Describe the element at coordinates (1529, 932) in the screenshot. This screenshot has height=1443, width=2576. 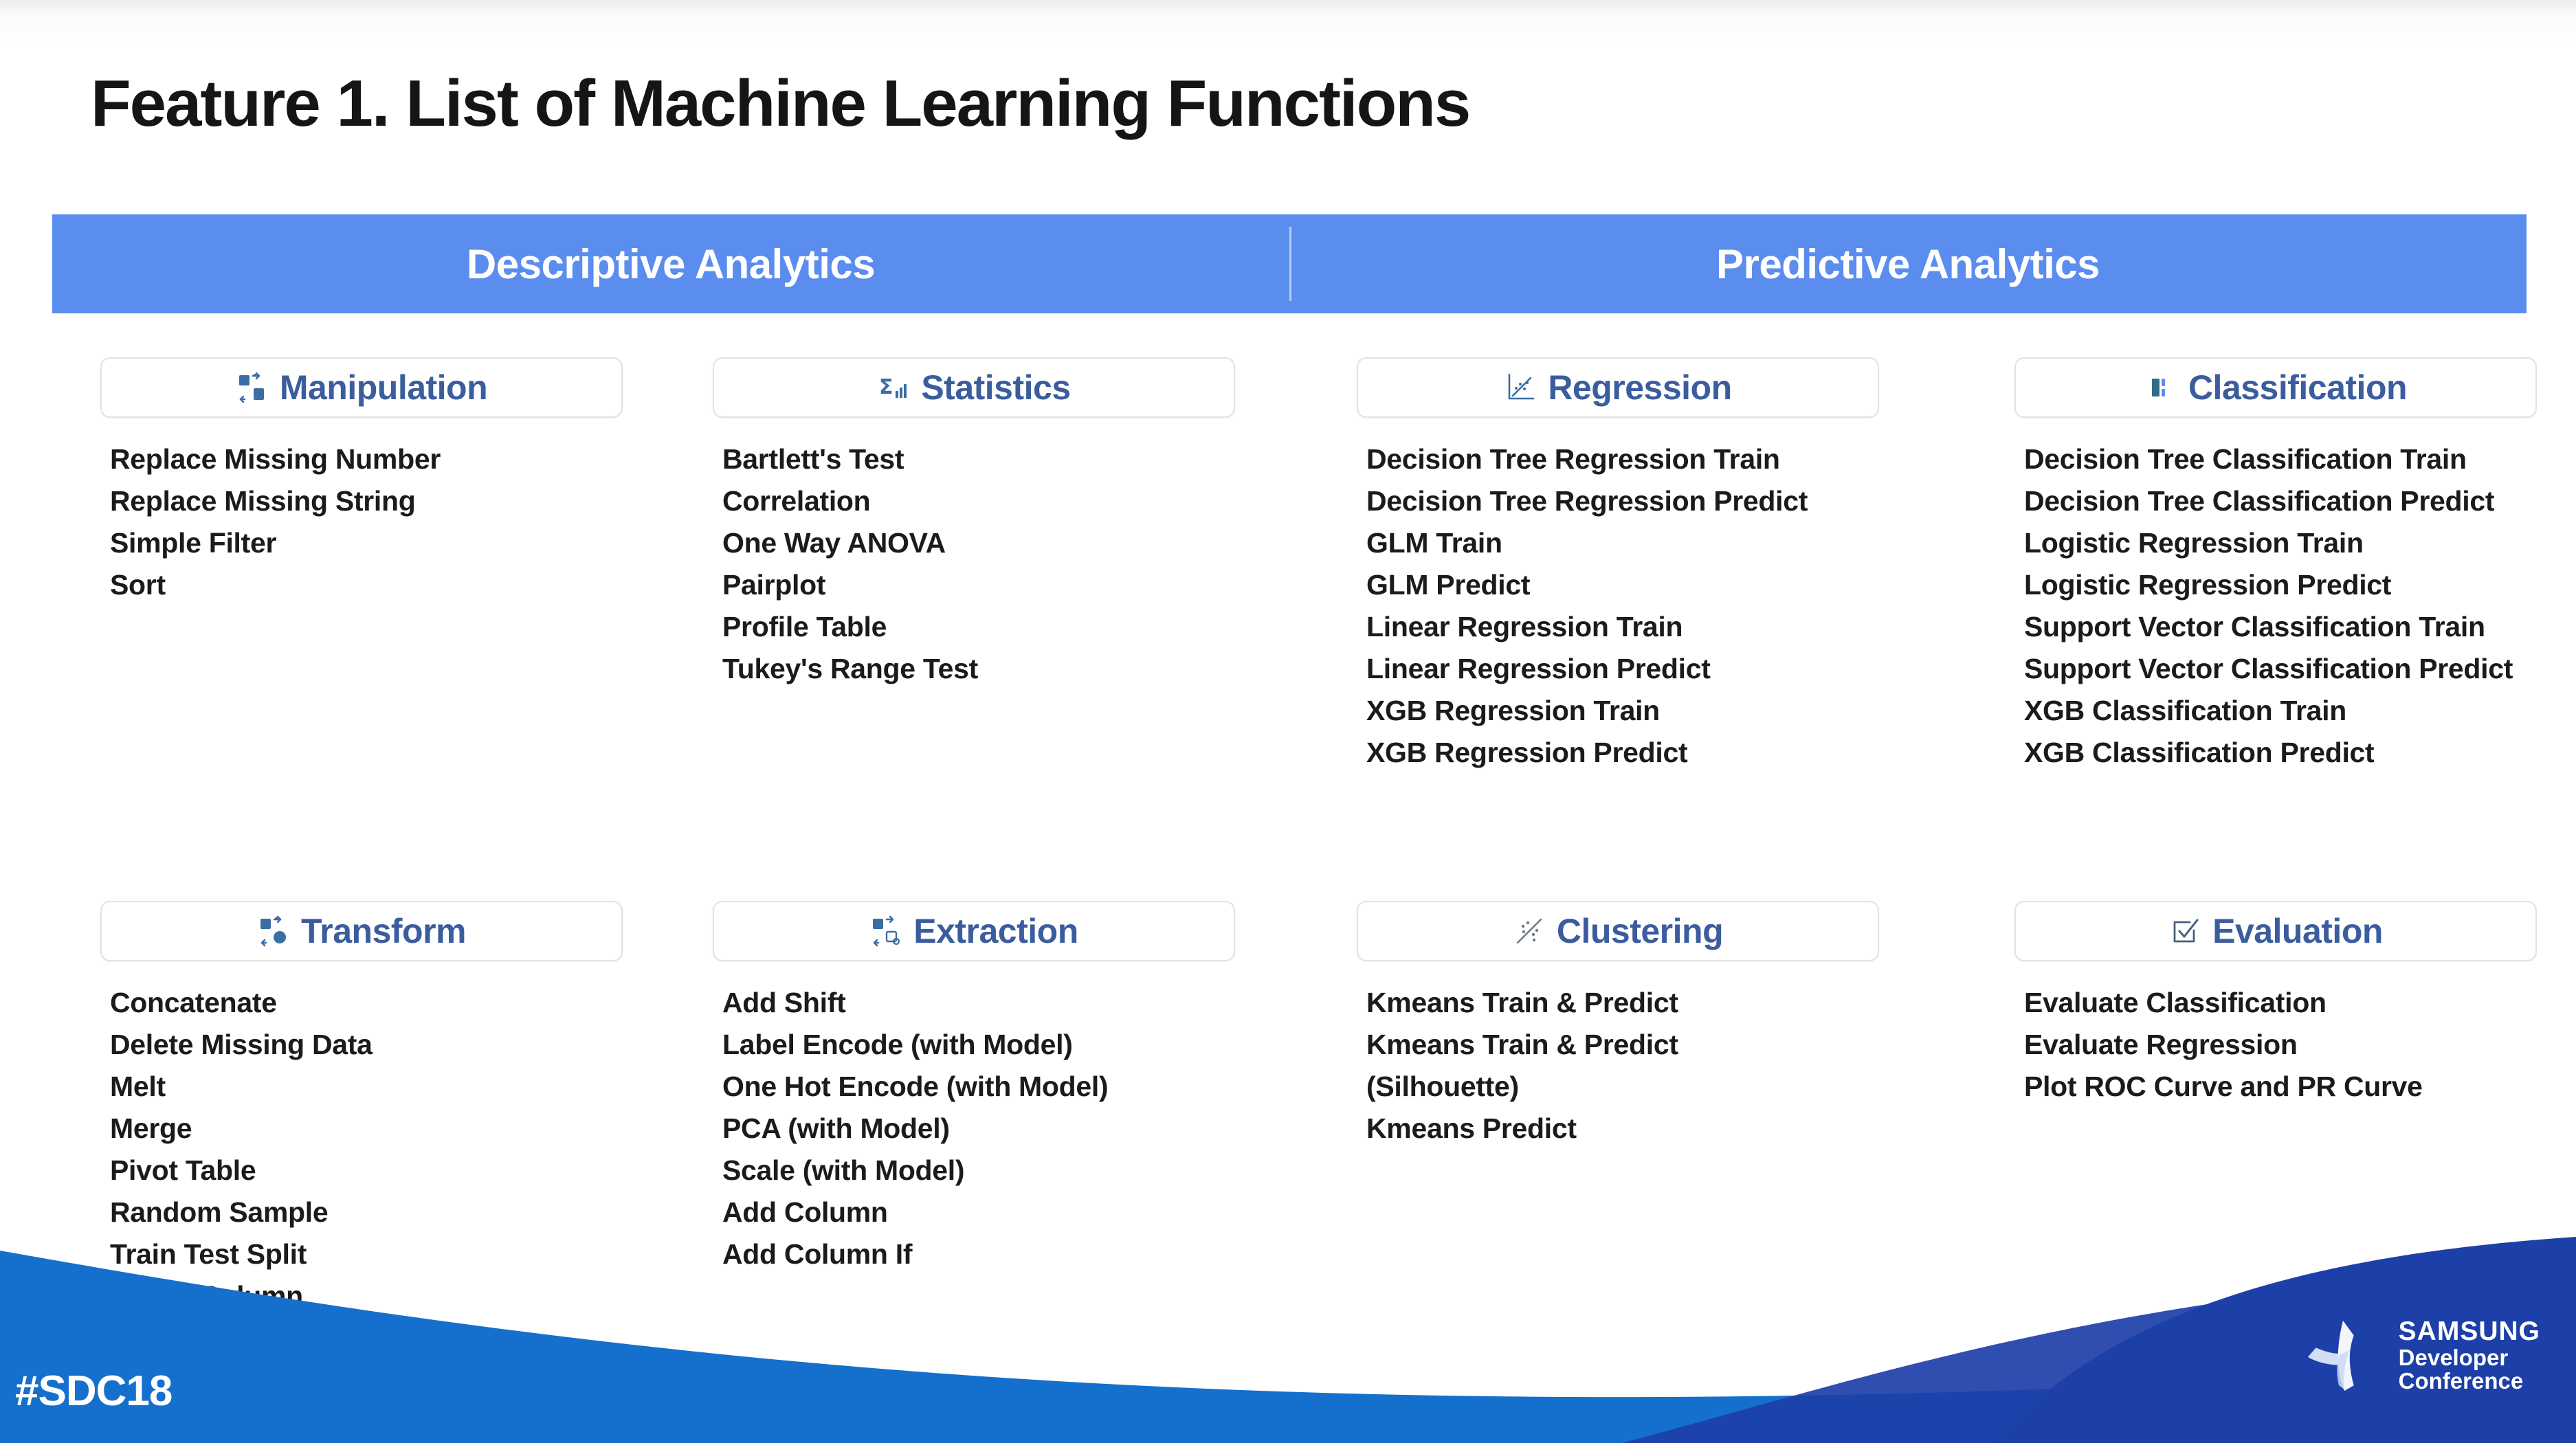
I see `scatter-cluster-icon` at that location.